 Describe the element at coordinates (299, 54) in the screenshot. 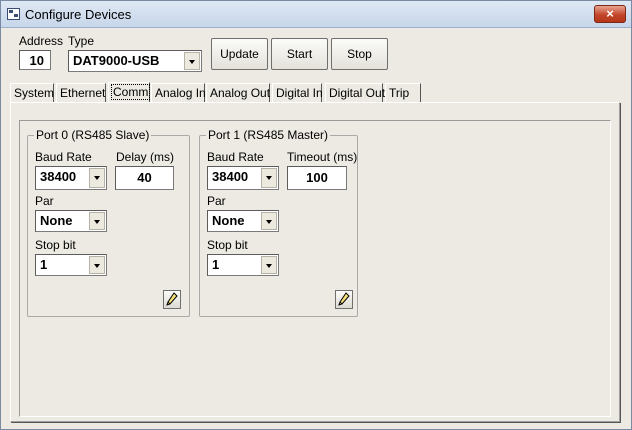

I see `start-button: Start` at that location.